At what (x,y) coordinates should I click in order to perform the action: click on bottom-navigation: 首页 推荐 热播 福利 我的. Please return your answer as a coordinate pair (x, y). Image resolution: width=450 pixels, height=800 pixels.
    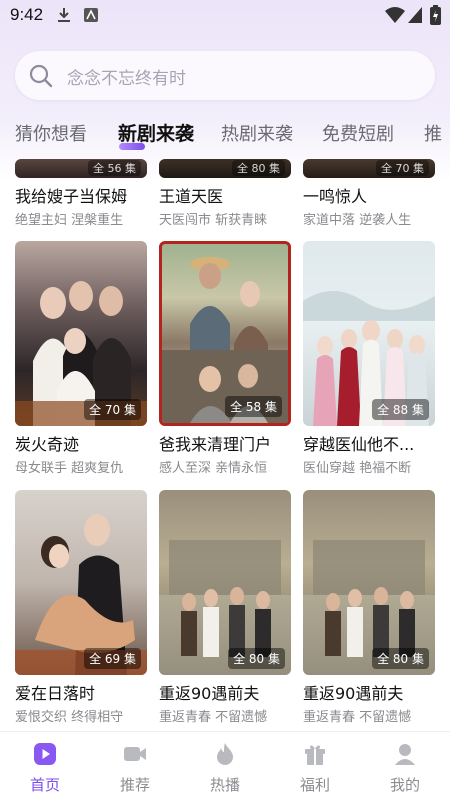
    Looking at the image, I should click on (225, 765).